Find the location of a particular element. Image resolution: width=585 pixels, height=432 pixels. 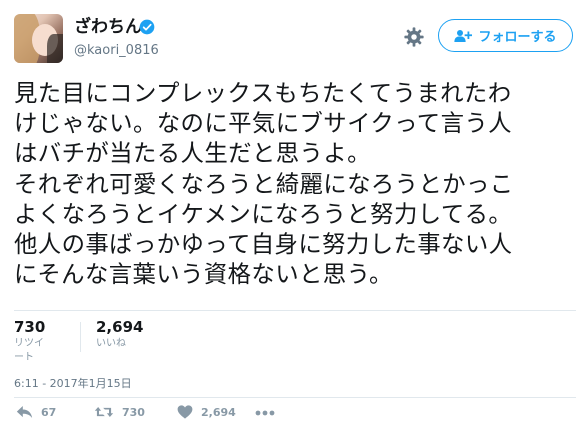

retweets-count: 730 is located at coordinates (30, 327).